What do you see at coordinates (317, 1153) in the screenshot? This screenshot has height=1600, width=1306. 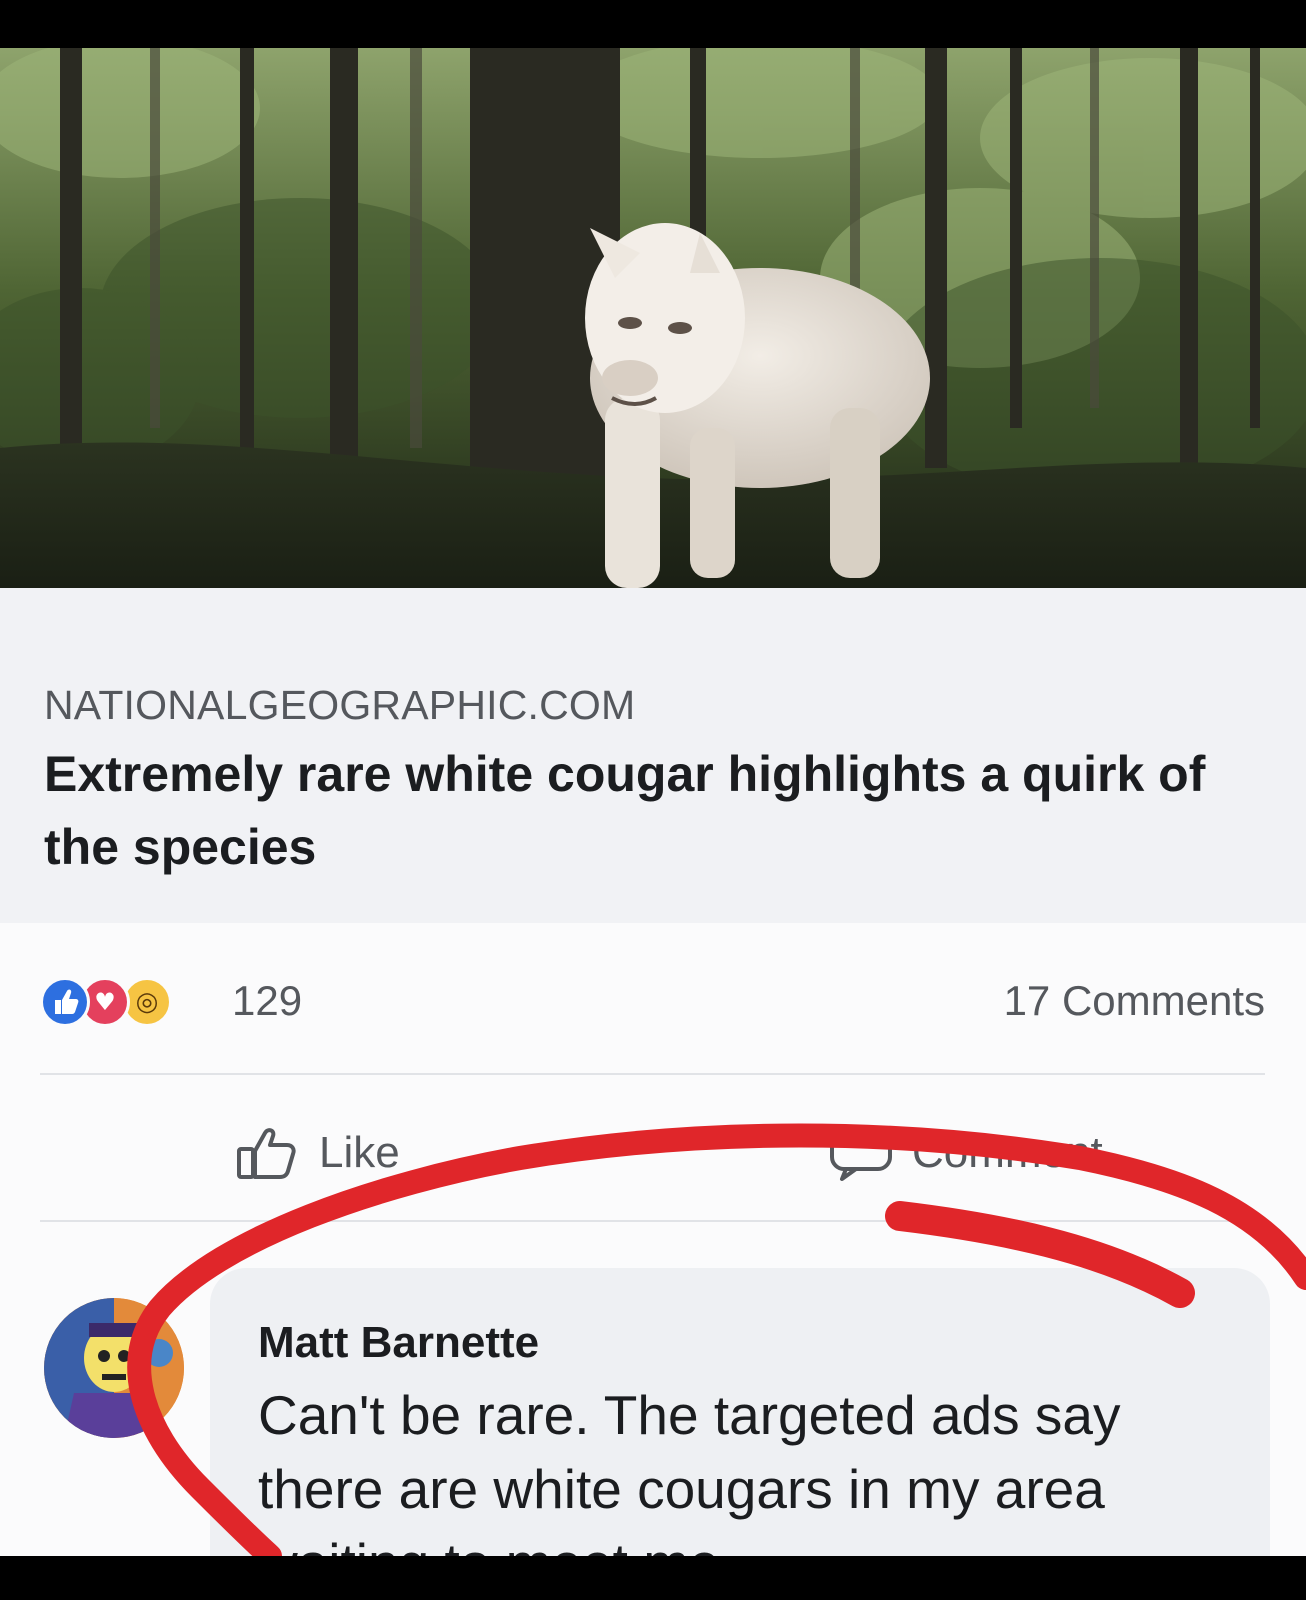 I see `like-button: Like` at bounding box center [317, 1153].